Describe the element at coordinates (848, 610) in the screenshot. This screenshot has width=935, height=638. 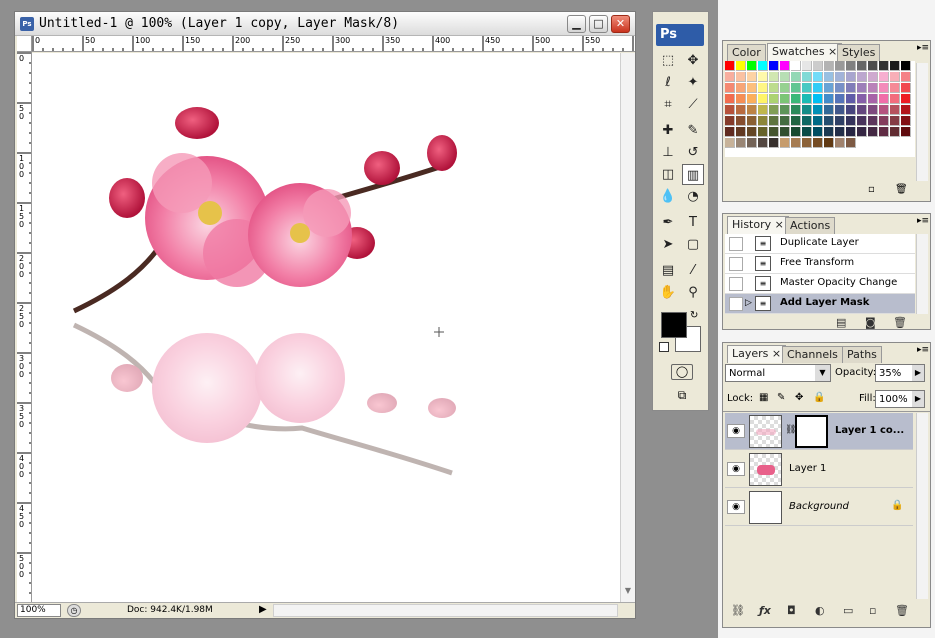
I see `new-group-icon: ▭` at that location.